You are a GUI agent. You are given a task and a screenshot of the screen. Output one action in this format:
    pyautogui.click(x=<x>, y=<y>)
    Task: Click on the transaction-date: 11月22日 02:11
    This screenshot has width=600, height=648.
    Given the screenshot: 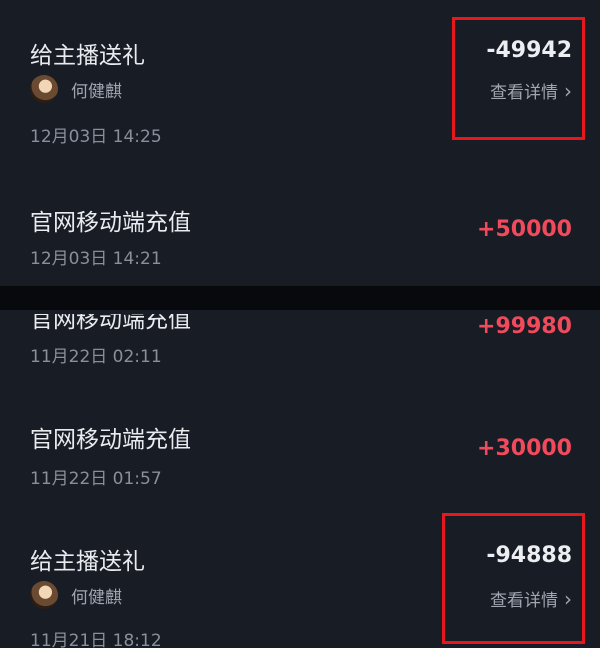 What is the action you would take?
    pyautogui.click(x=96, y=357)
    